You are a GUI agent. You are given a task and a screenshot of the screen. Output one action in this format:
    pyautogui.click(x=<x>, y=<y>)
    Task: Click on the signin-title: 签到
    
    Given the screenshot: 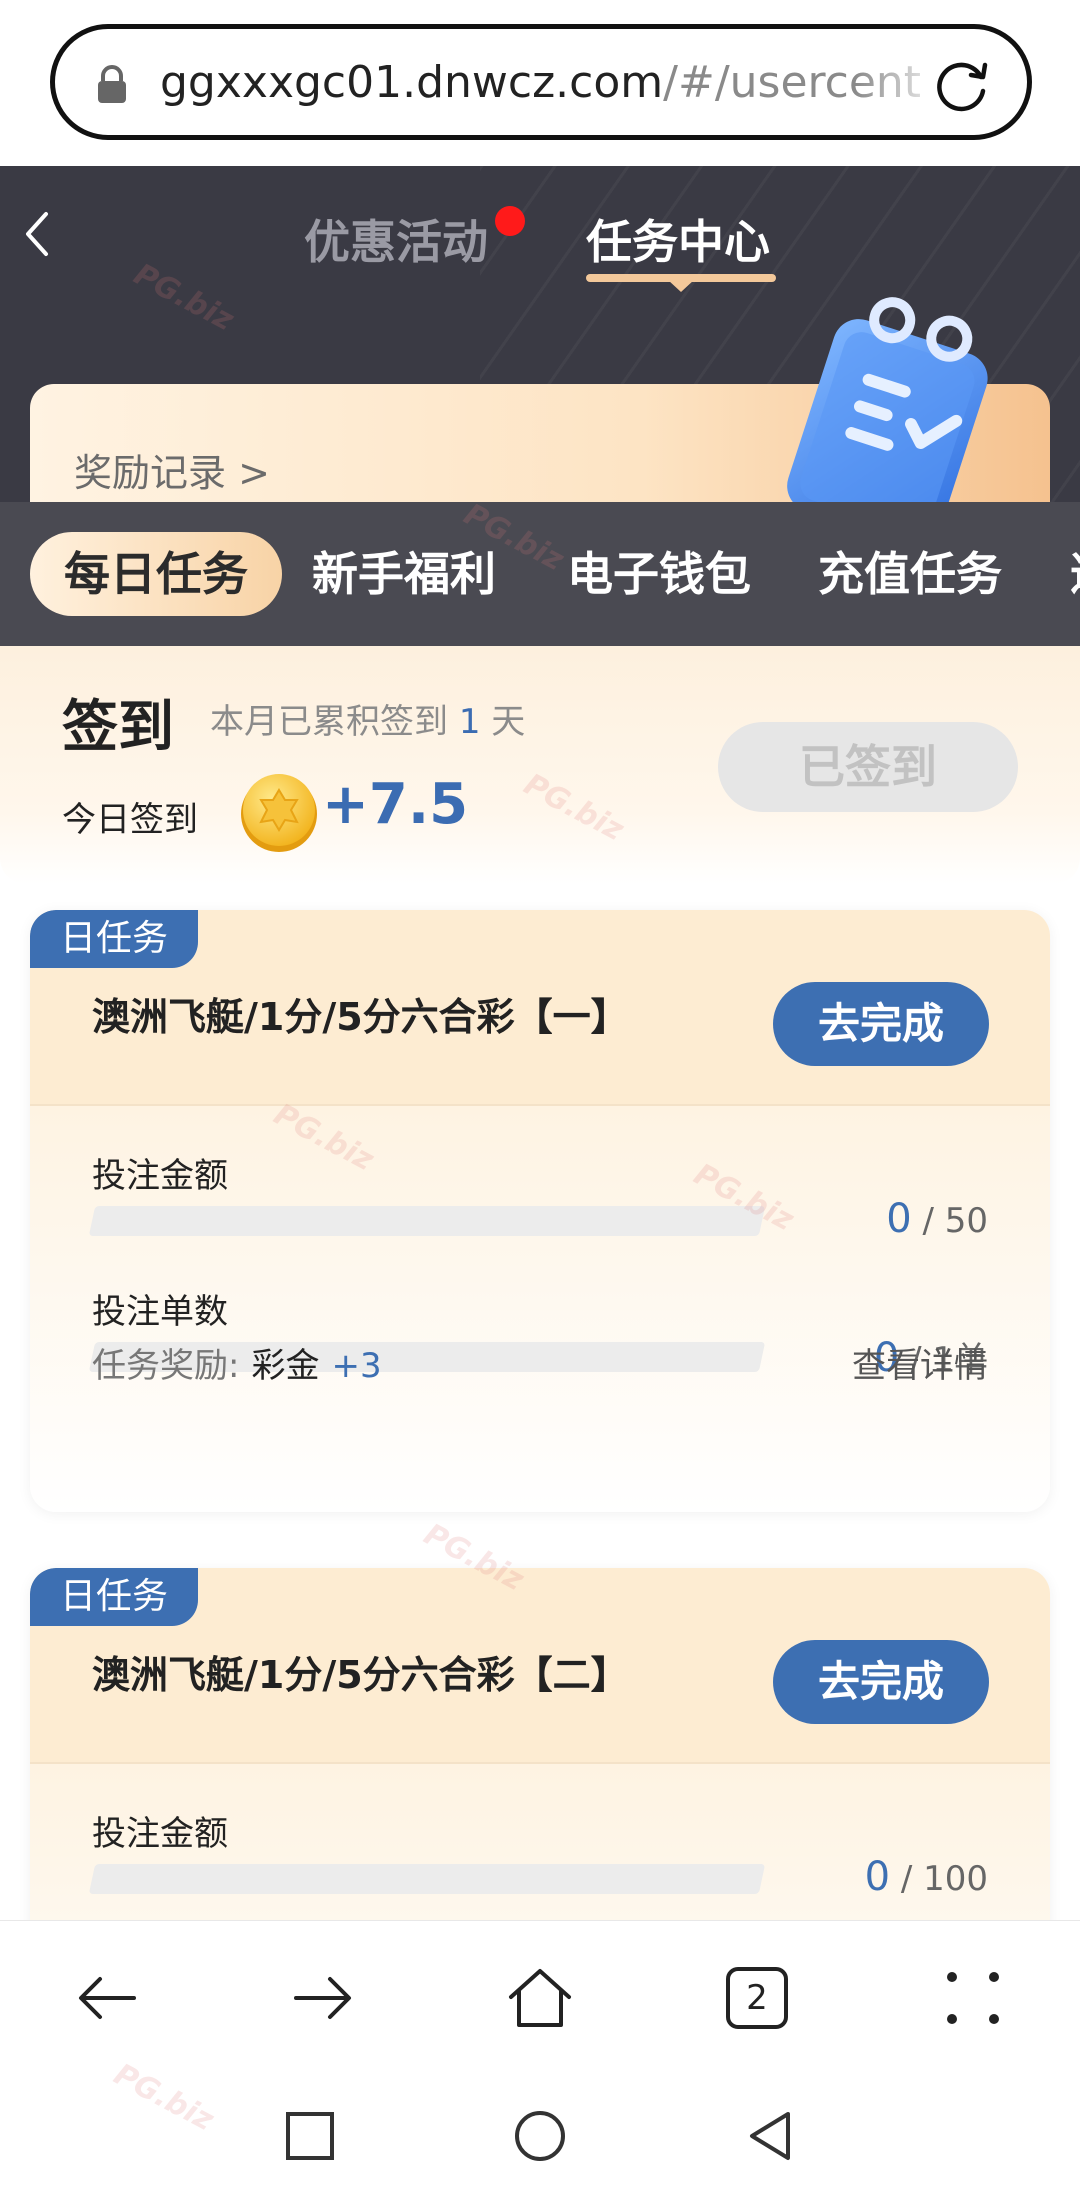 What is the action you would take?
    pyautogui.click(x=118, y=727)
    